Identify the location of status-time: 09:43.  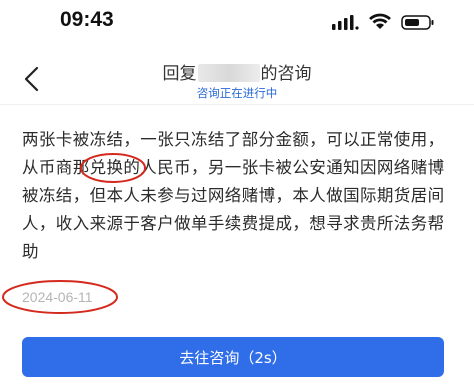
(87, 19).